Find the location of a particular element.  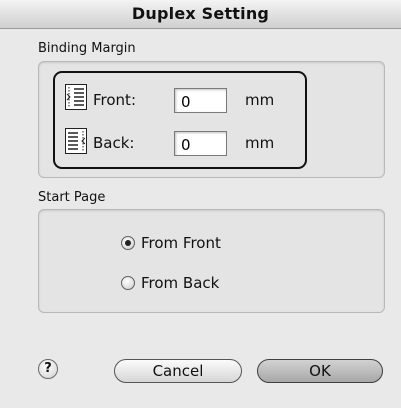

start-page-label: Start Page is located at coordinates (72, 197).